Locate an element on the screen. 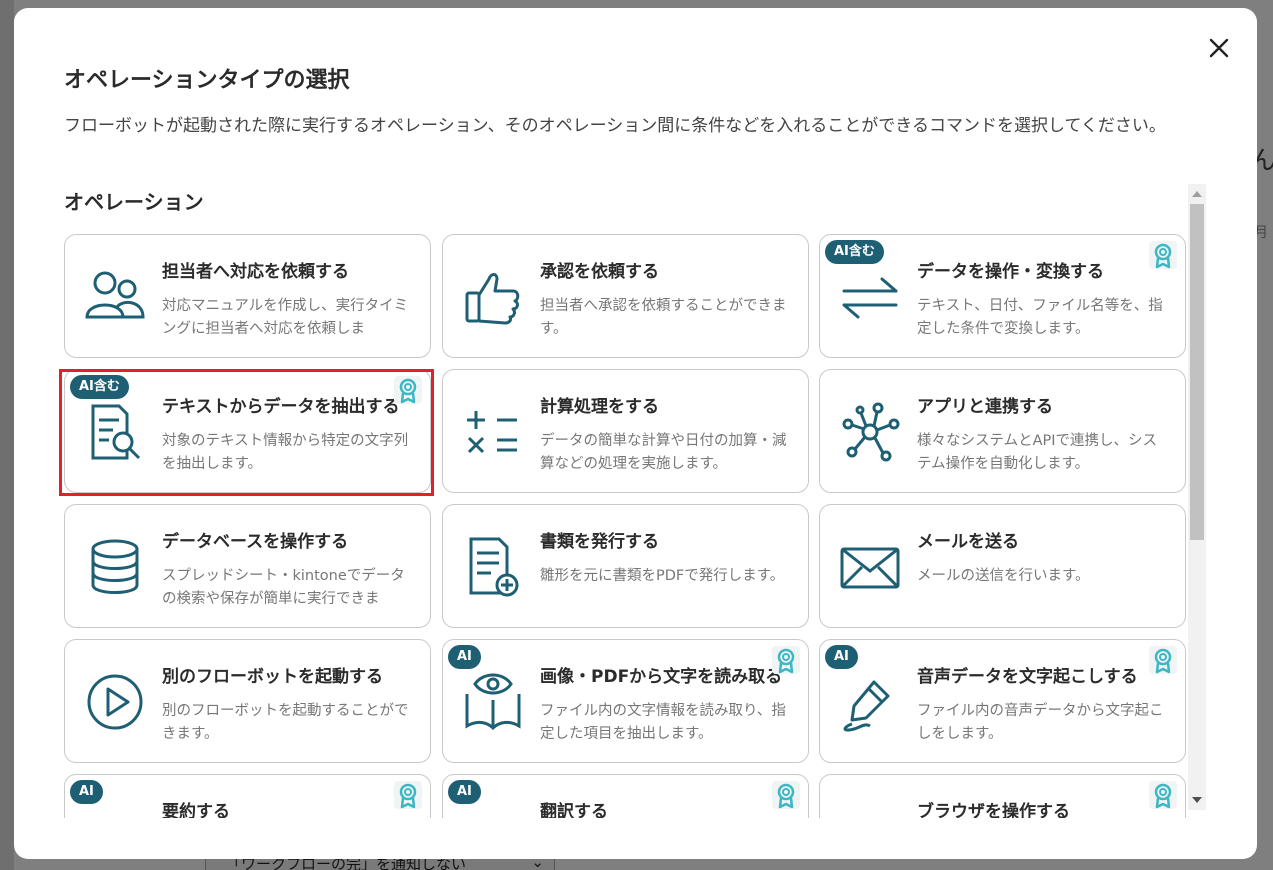 Image resolution: width=1273 pixels, height=870 pixels. operation-card-description: 対応マニュアルを作成し、実行タイミングに担当者へ対応を依頼しま is located at coordinates (285, 317).